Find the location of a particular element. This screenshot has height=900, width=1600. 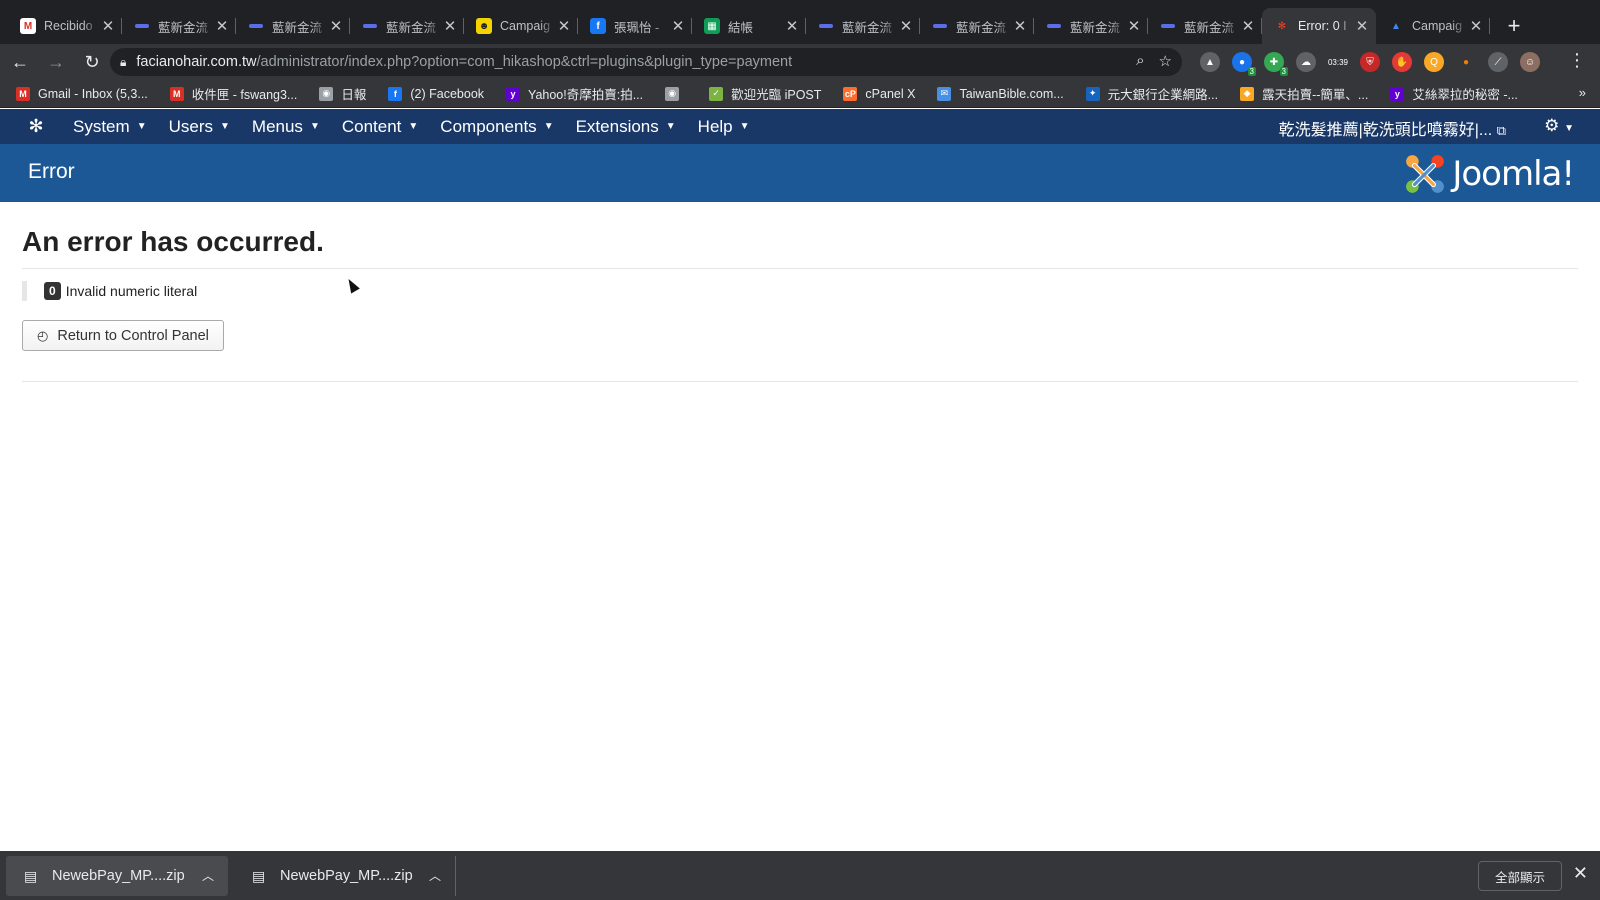

stop-extension-icon: ✋ is located at coordinates (1402, 62).